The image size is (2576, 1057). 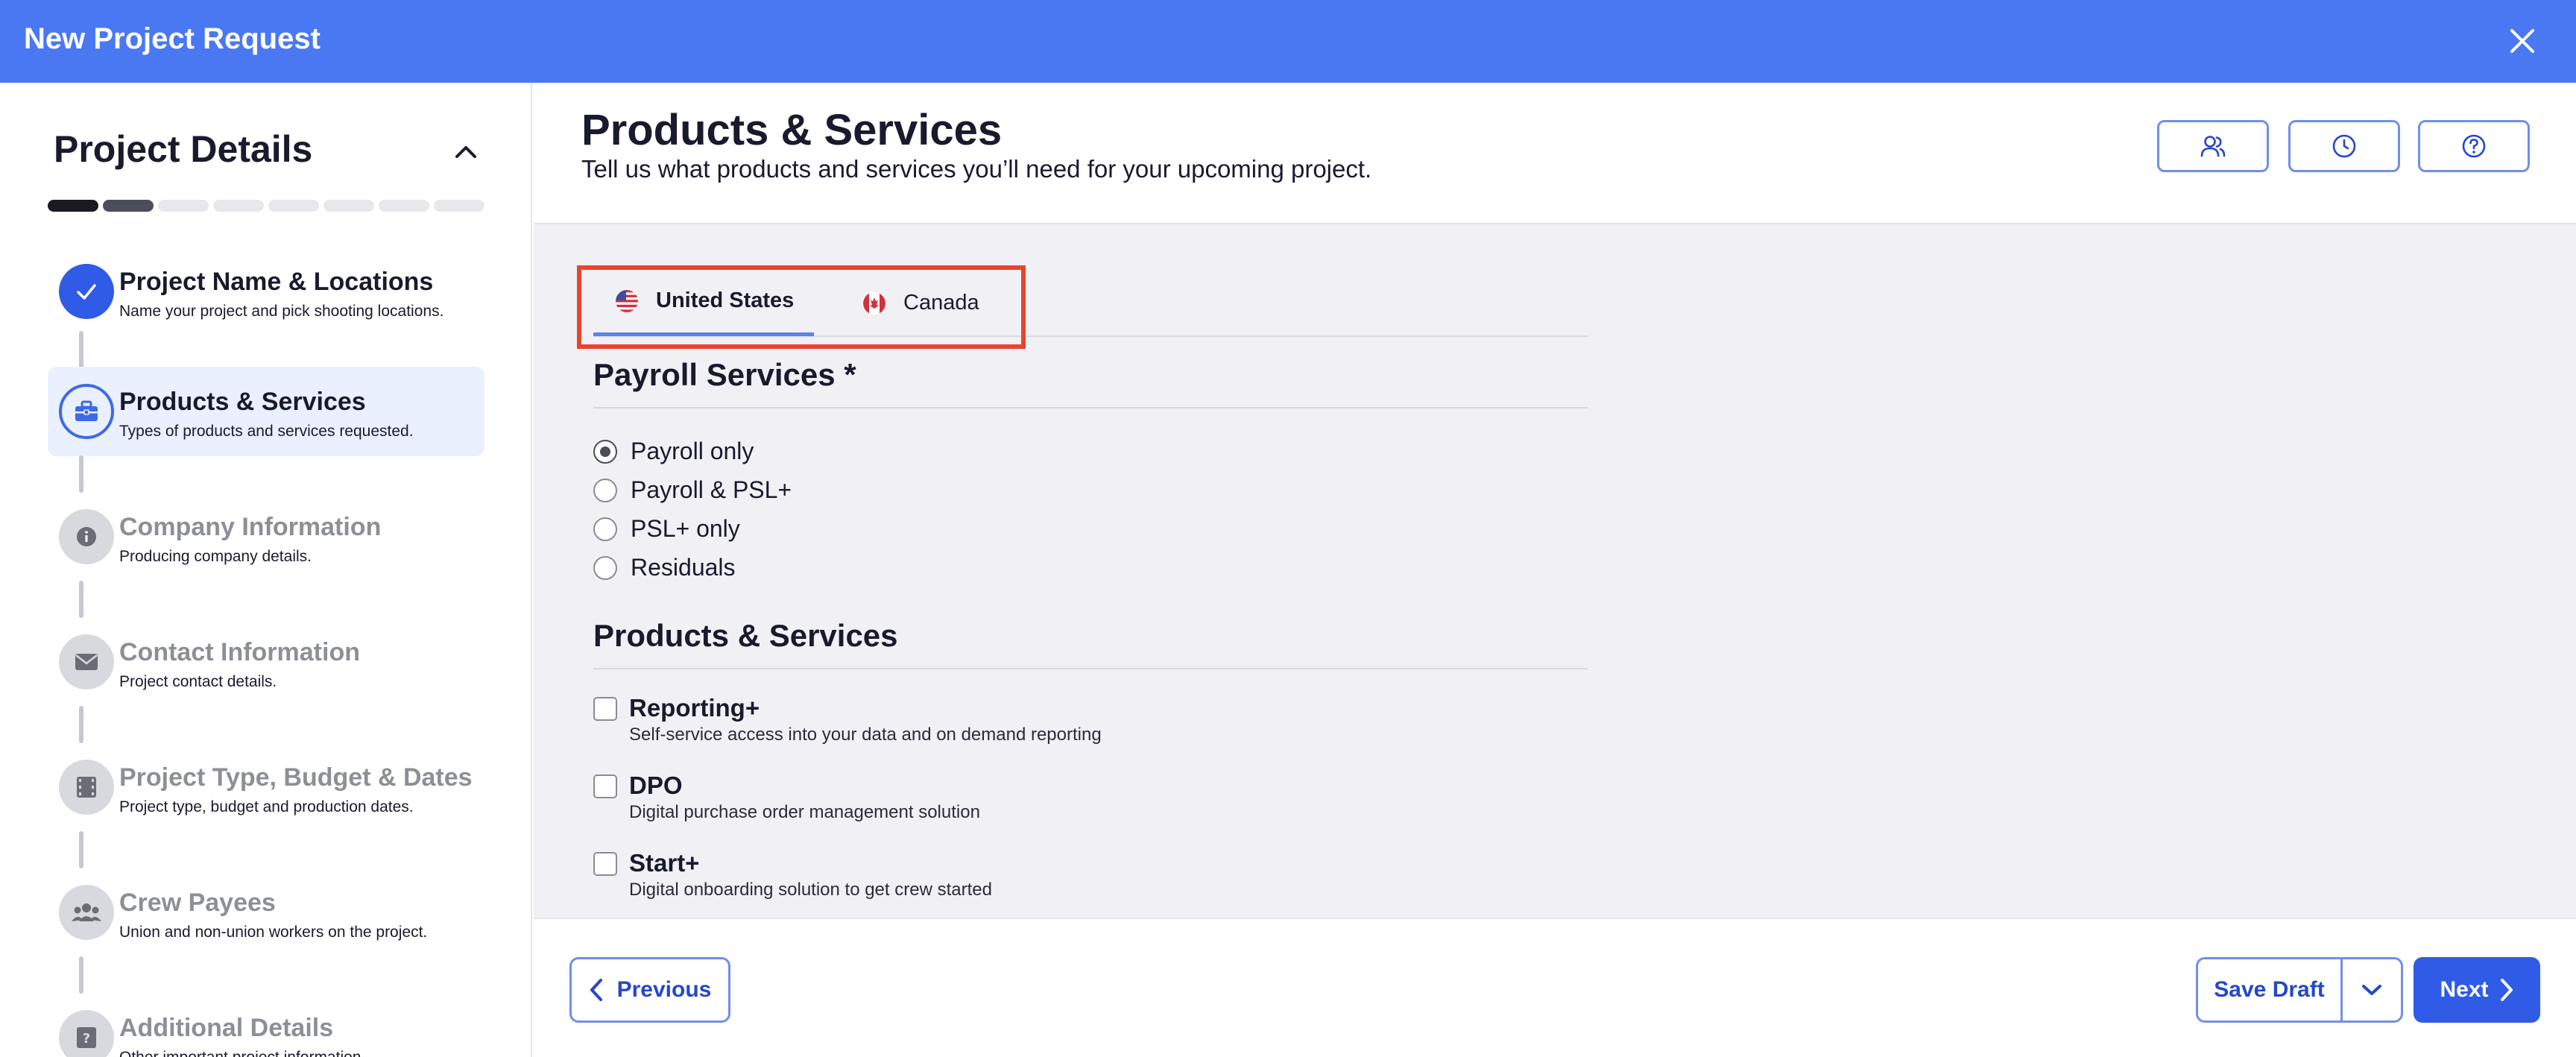 I want to click on page-title: Products & Services, so click(x=792, y=130).